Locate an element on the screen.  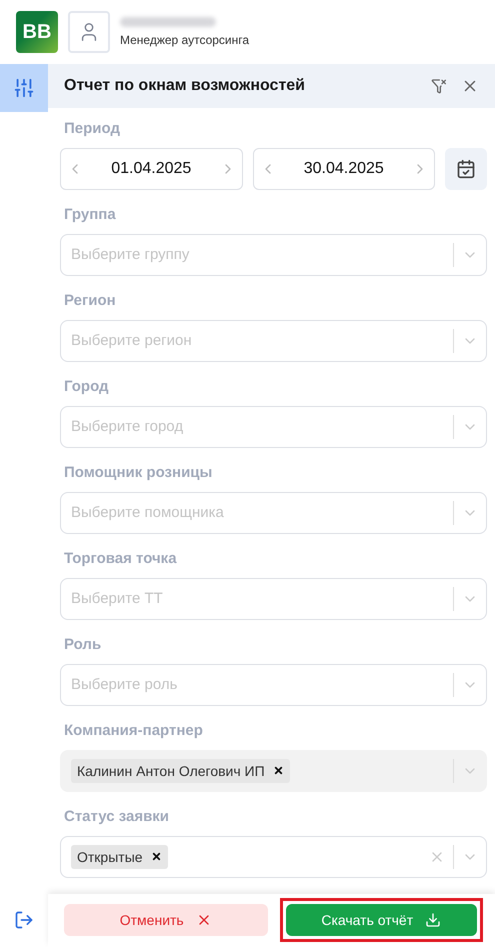
avatar is located at coordinates (89, 32).